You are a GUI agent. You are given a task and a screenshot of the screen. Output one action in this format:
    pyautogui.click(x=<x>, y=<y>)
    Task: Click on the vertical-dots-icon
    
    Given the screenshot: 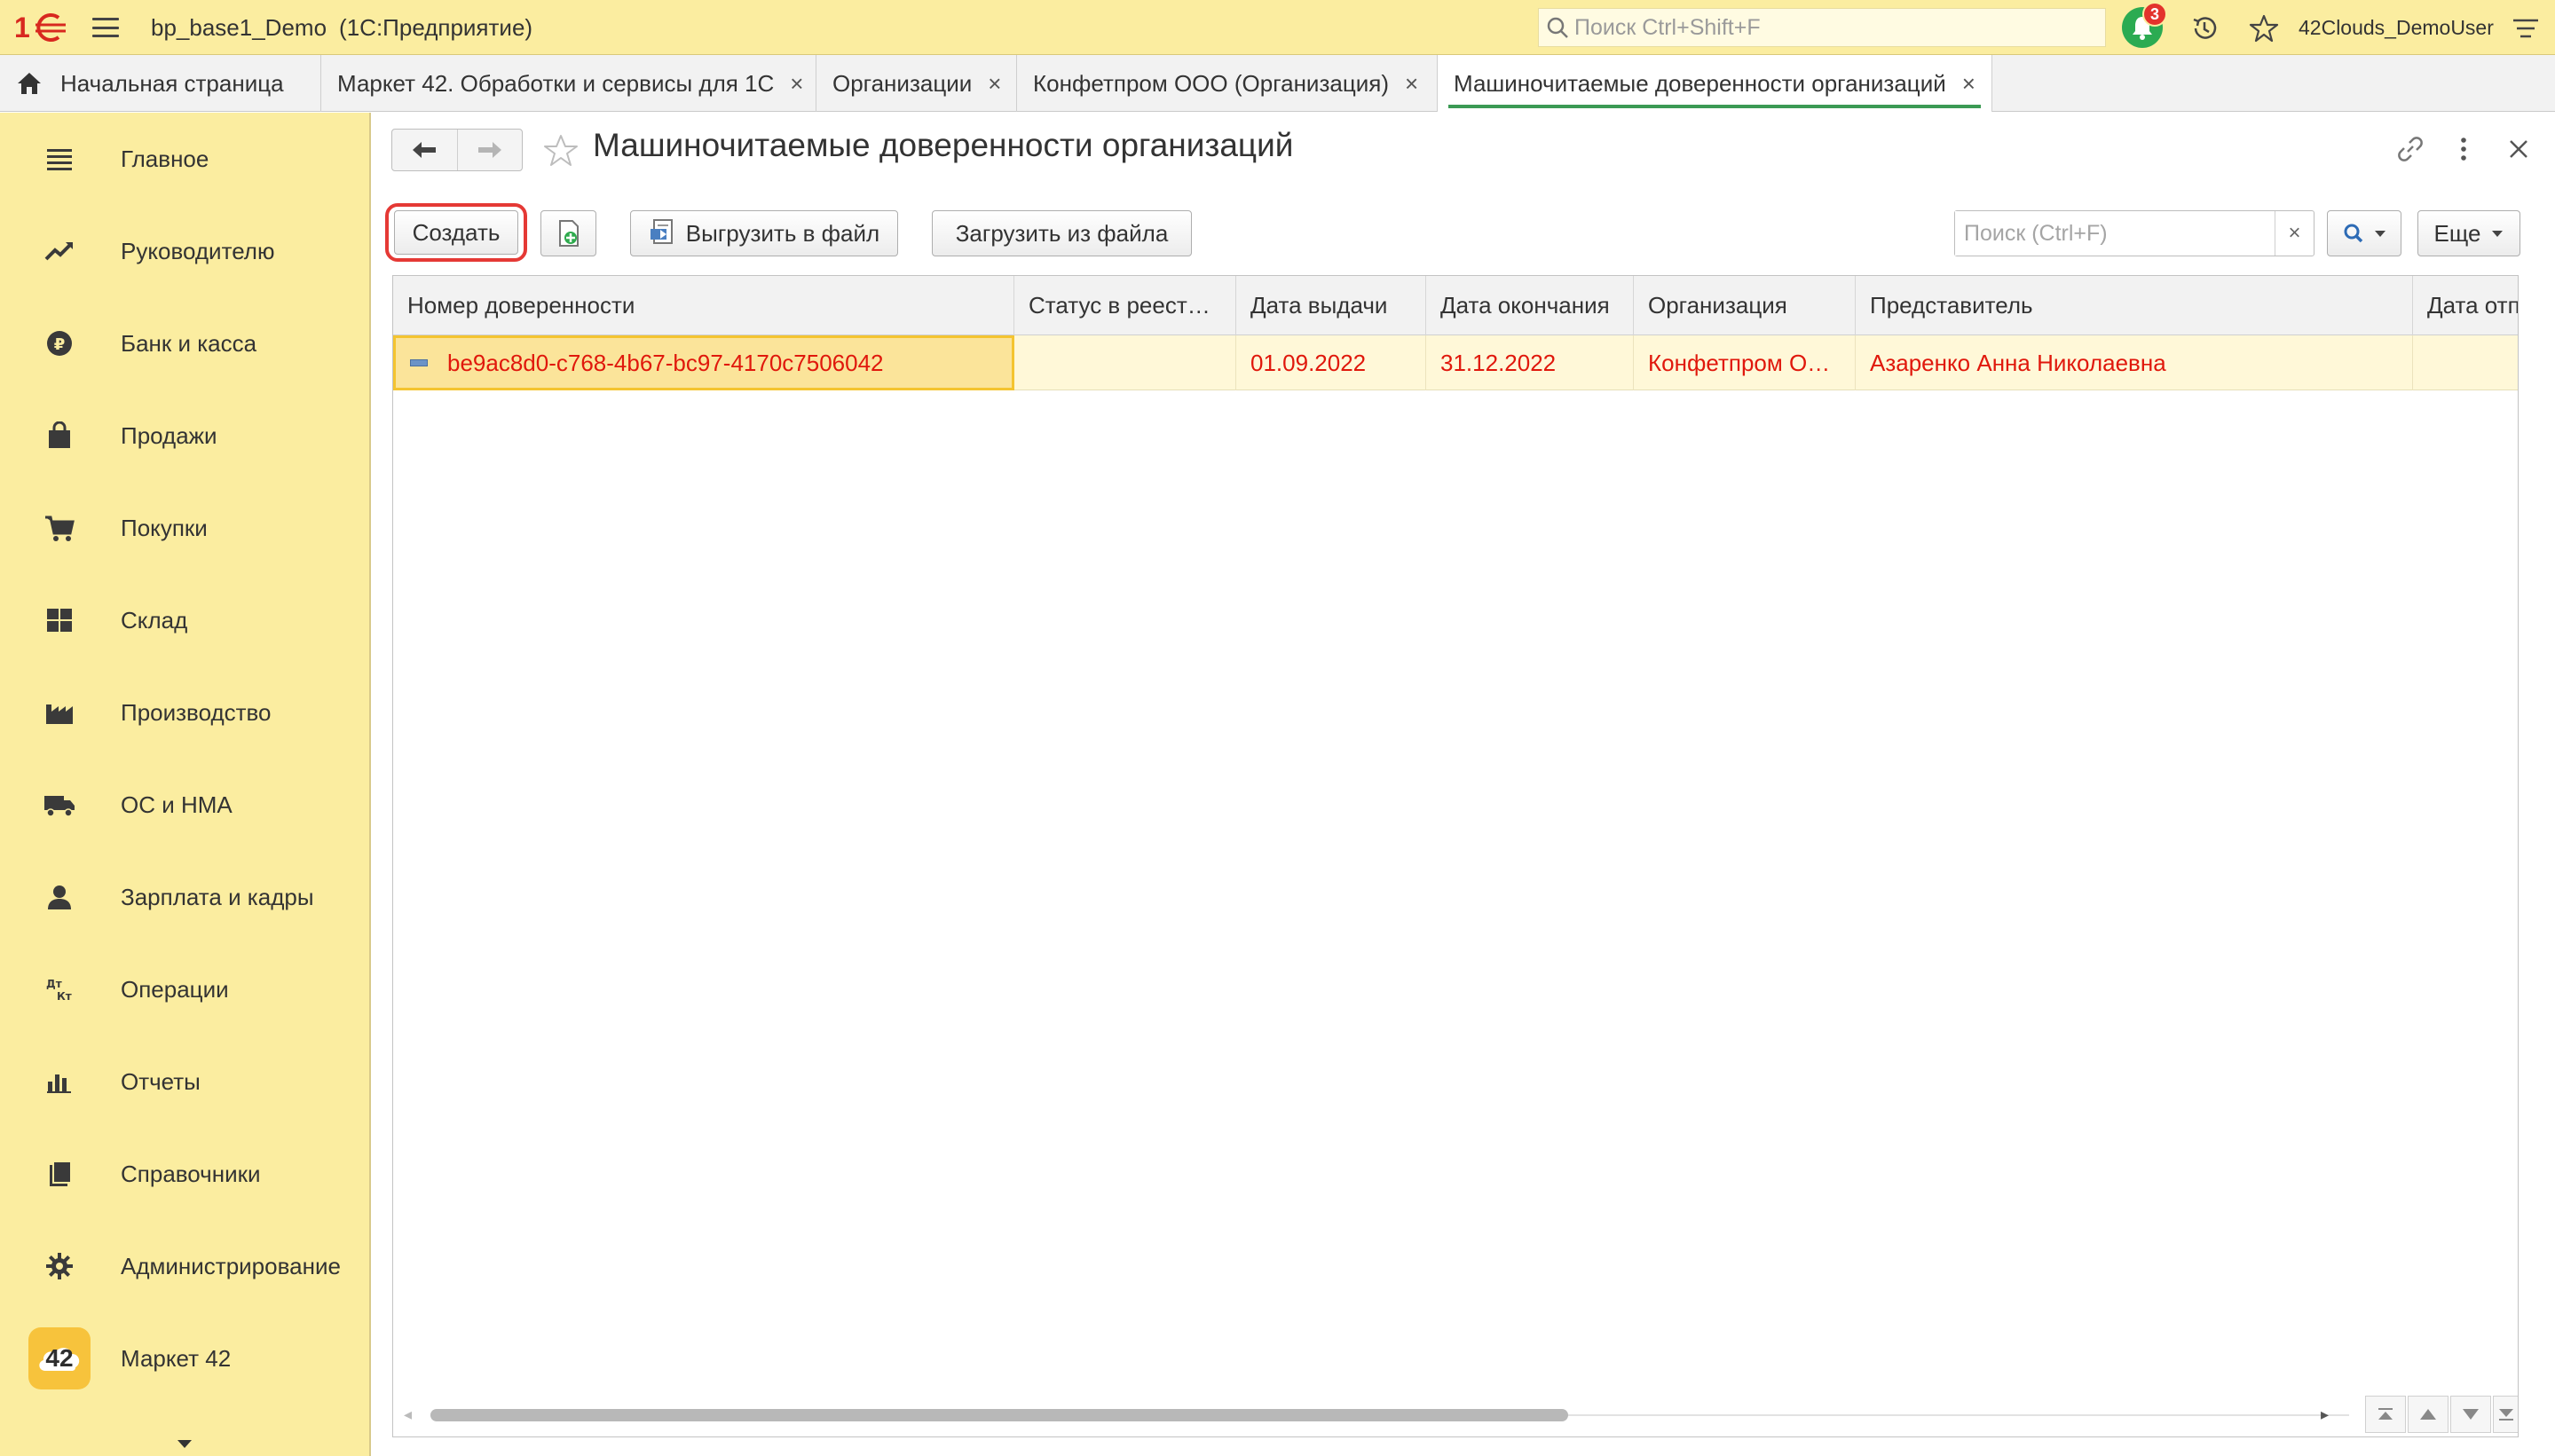 What is the action you would take?
    pyautogui.click(x=2463, y=149)
    